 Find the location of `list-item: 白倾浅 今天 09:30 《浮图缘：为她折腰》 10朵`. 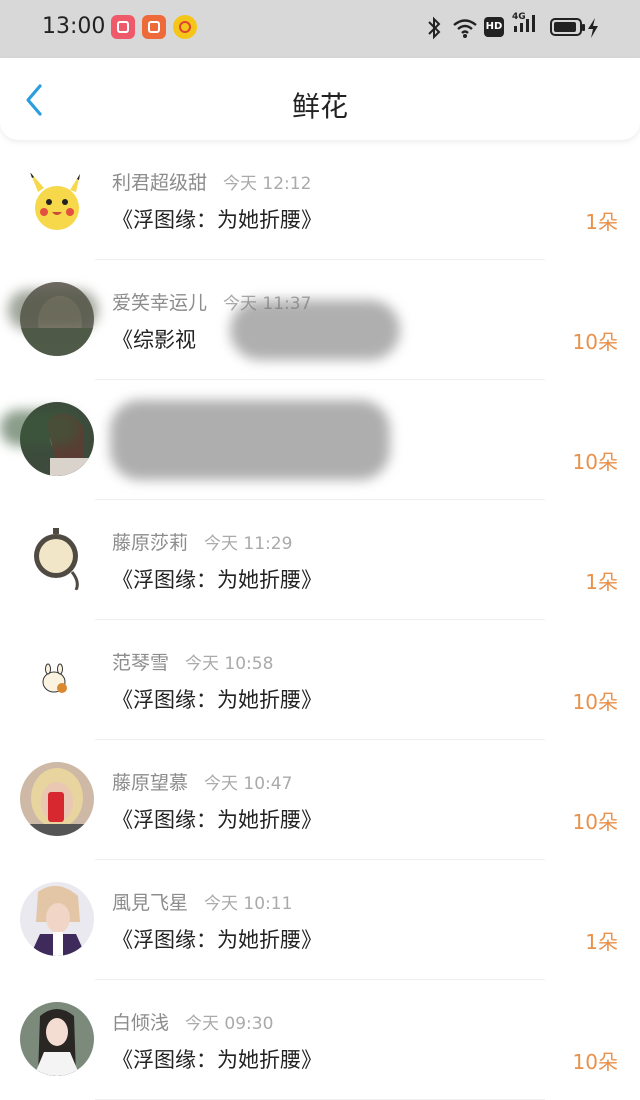

list-item: 白倾浅 今天 09:30 《浮图缘：为她折腰》 10朵 is located at coordinates (320, 1040).